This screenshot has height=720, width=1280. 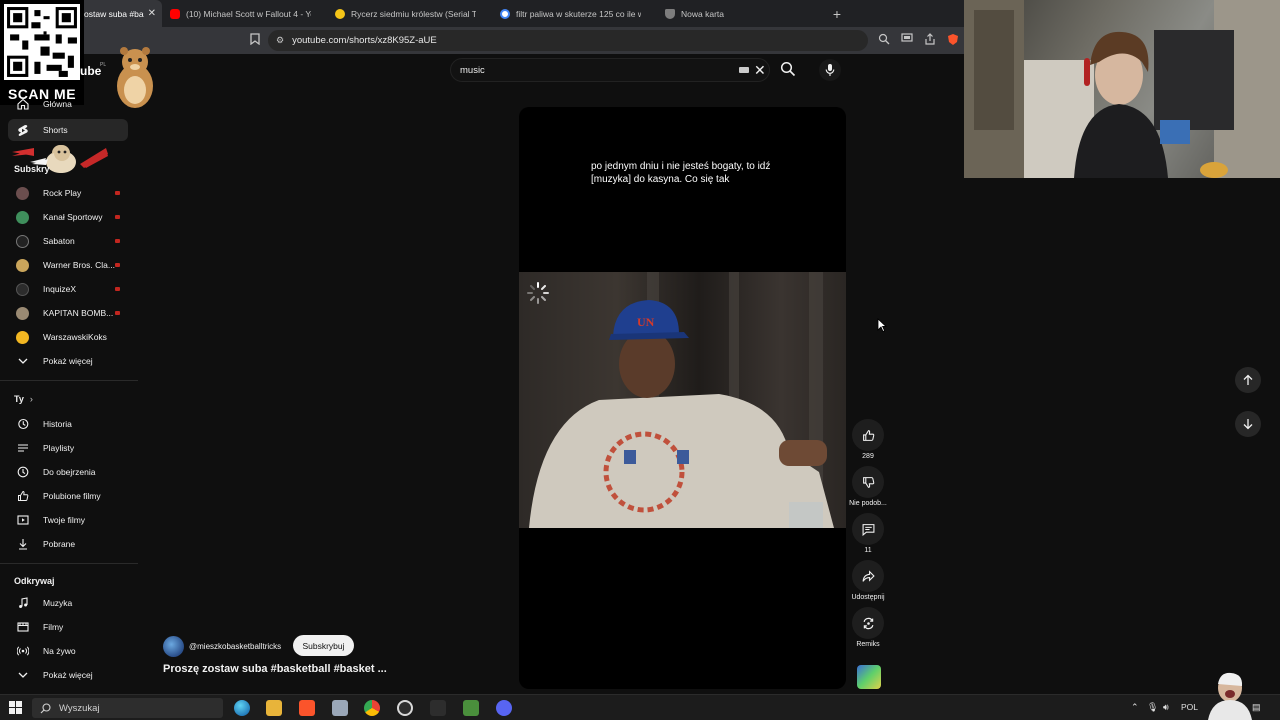 What do you see at coordinates (472, 70) in the screenshot?
I see `search-input-value: music` at bounding box center [472, 70].